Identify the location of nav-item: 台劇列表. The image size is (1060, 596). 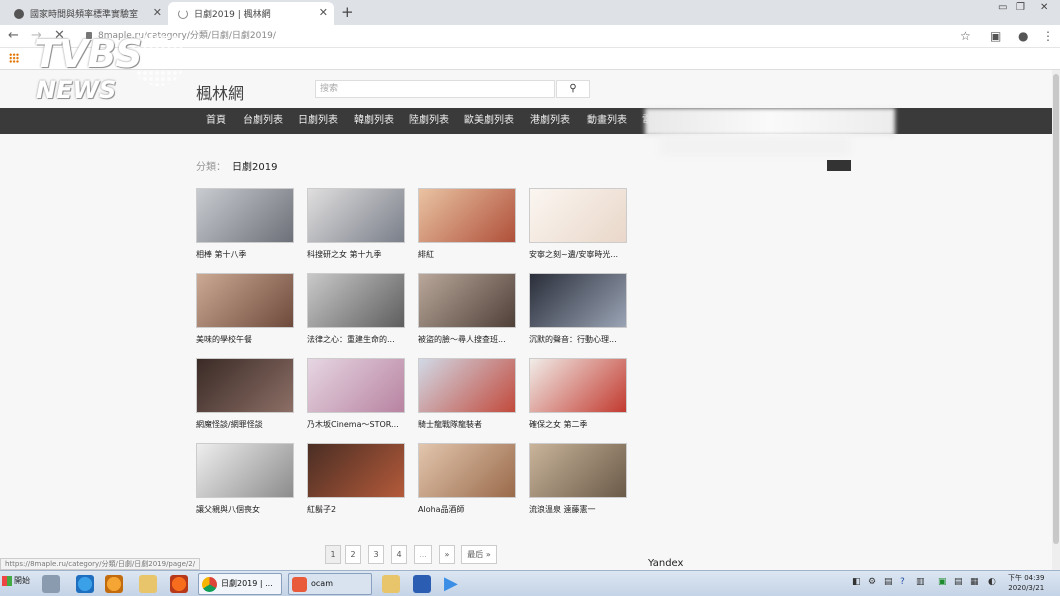
(263, 121).